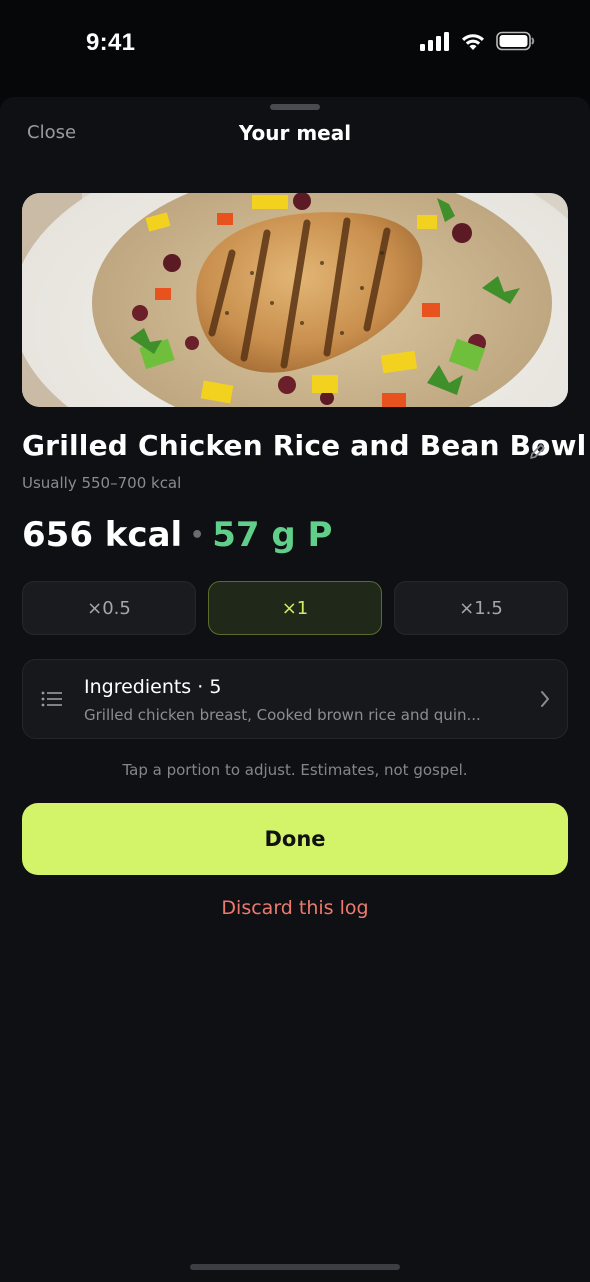  Describe the element at coordinates (295, 48) in the screenshot. I see `status-bar: 9:41` at that location.